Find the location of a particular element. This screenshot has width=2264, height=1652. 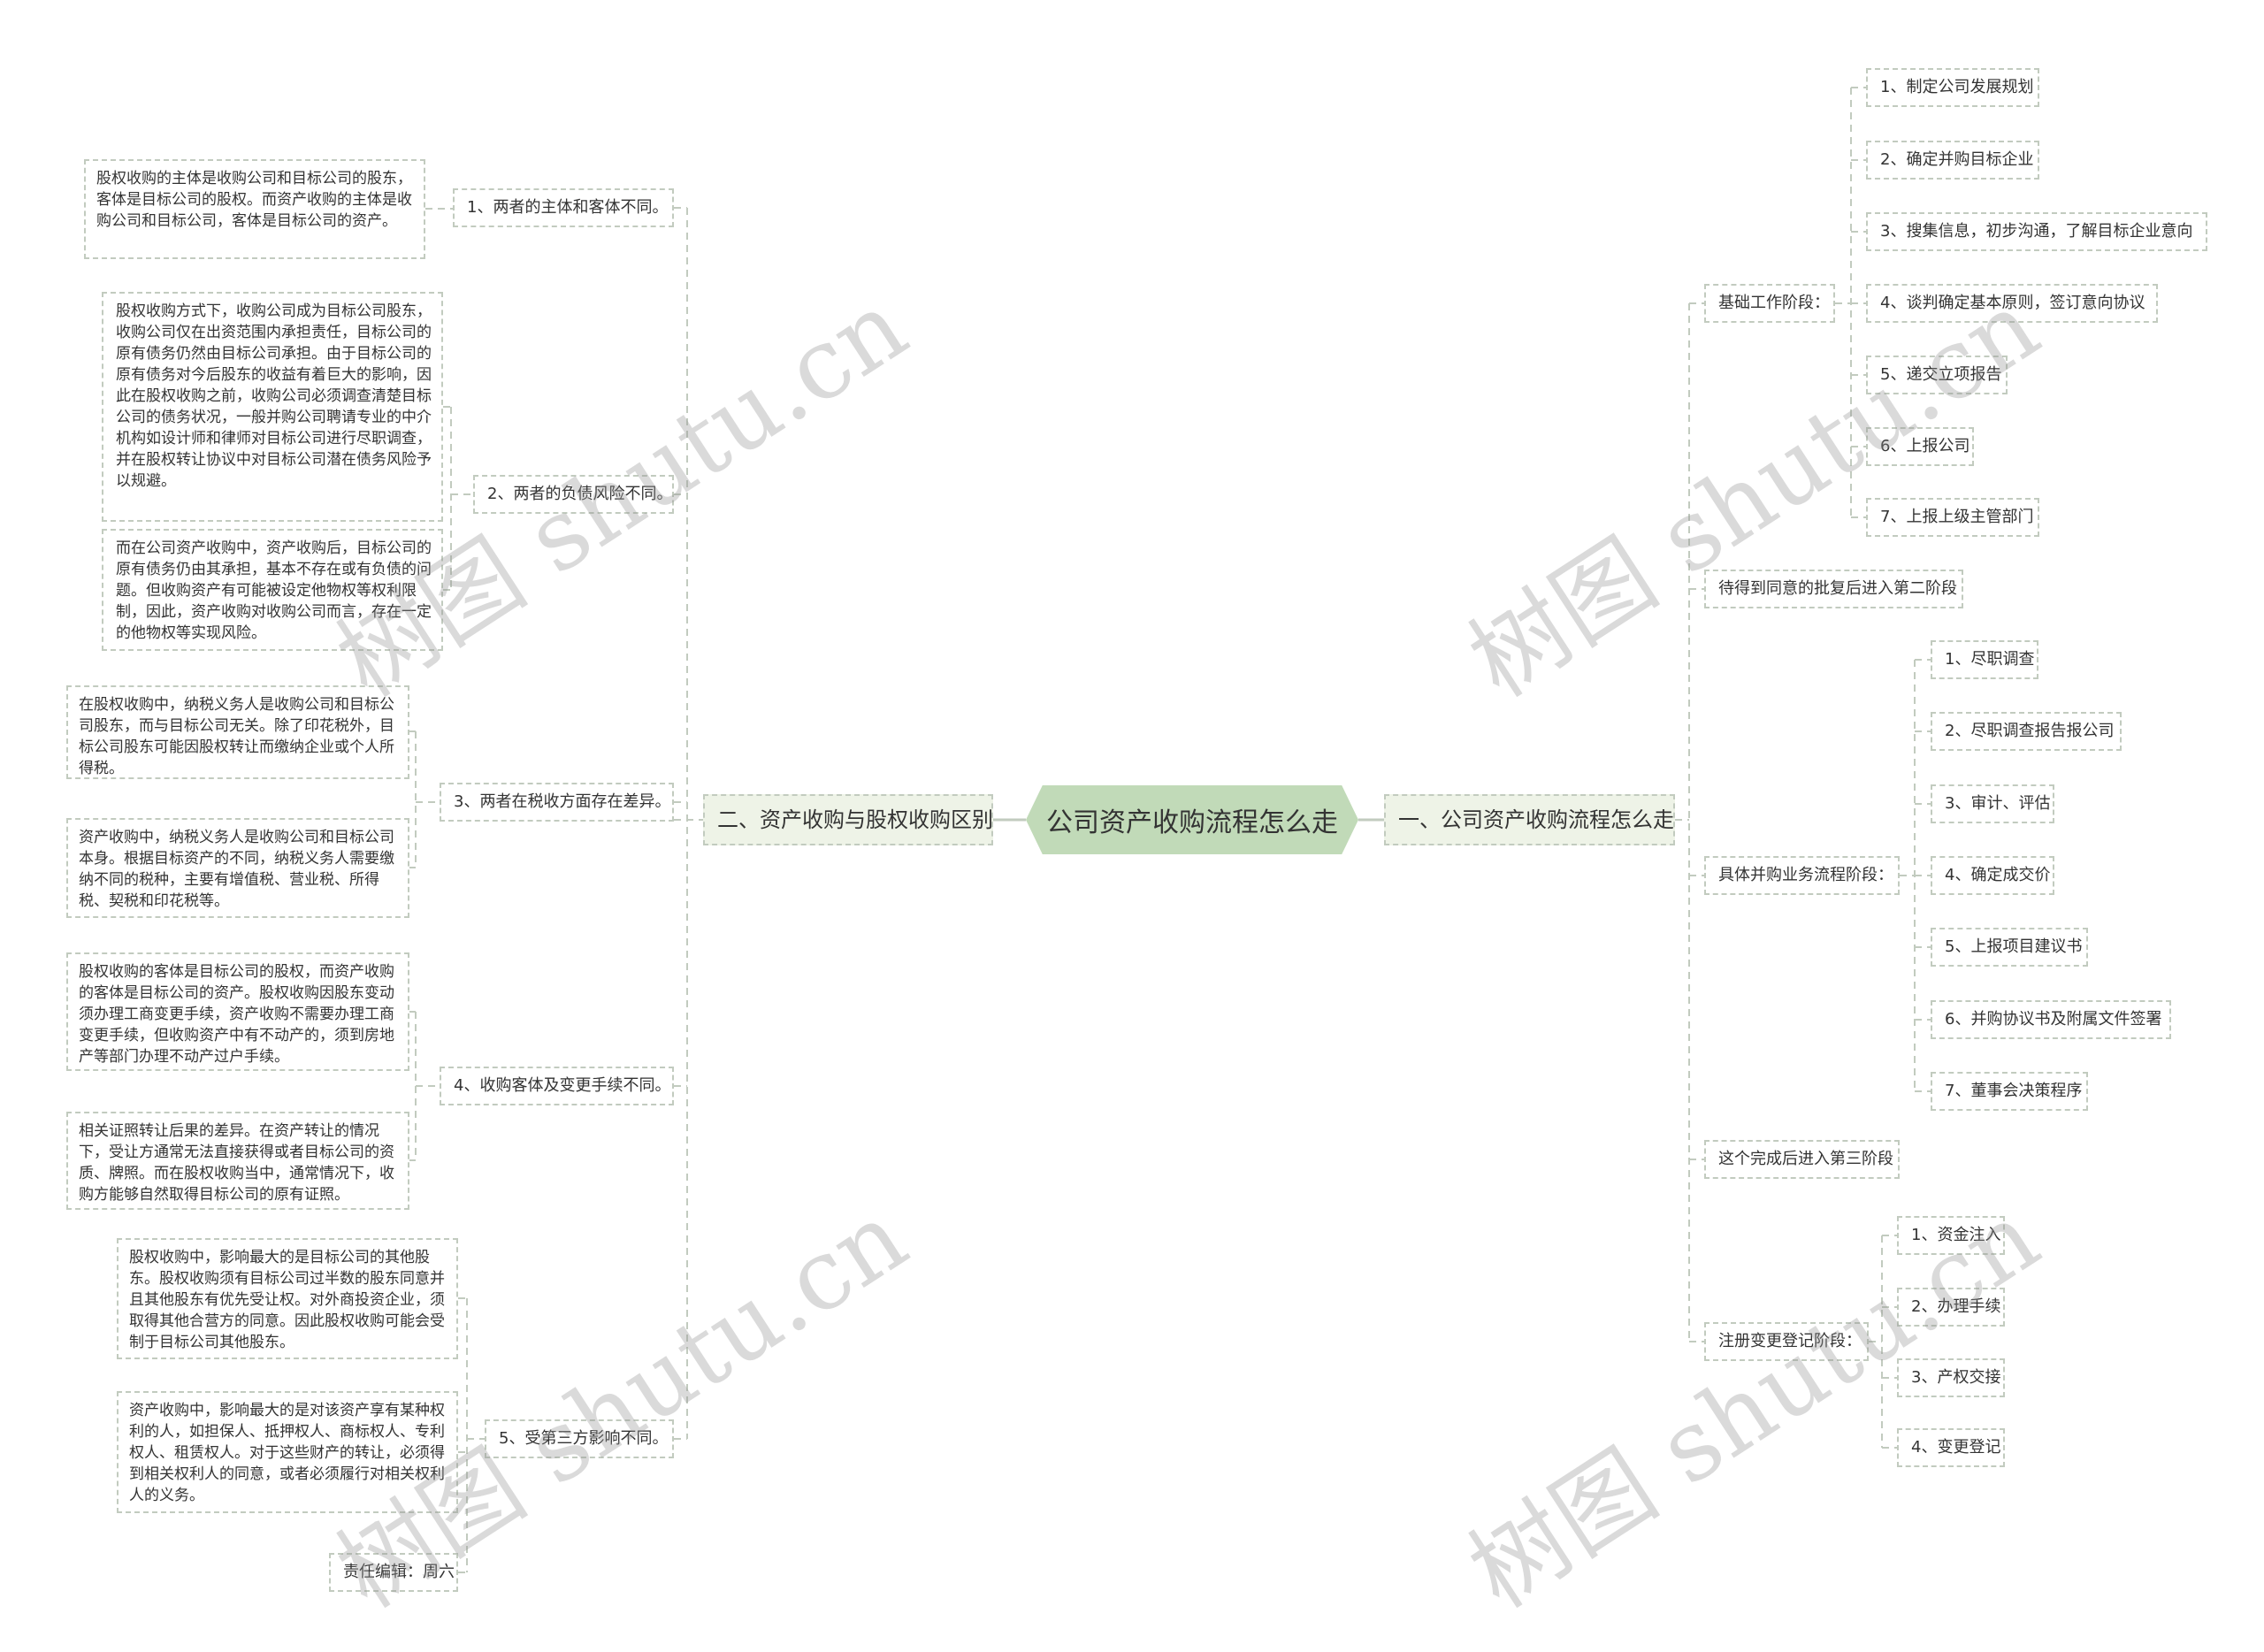

step-item: 2、尽职调查报告报公司 is located at coordinates (2027, 731).